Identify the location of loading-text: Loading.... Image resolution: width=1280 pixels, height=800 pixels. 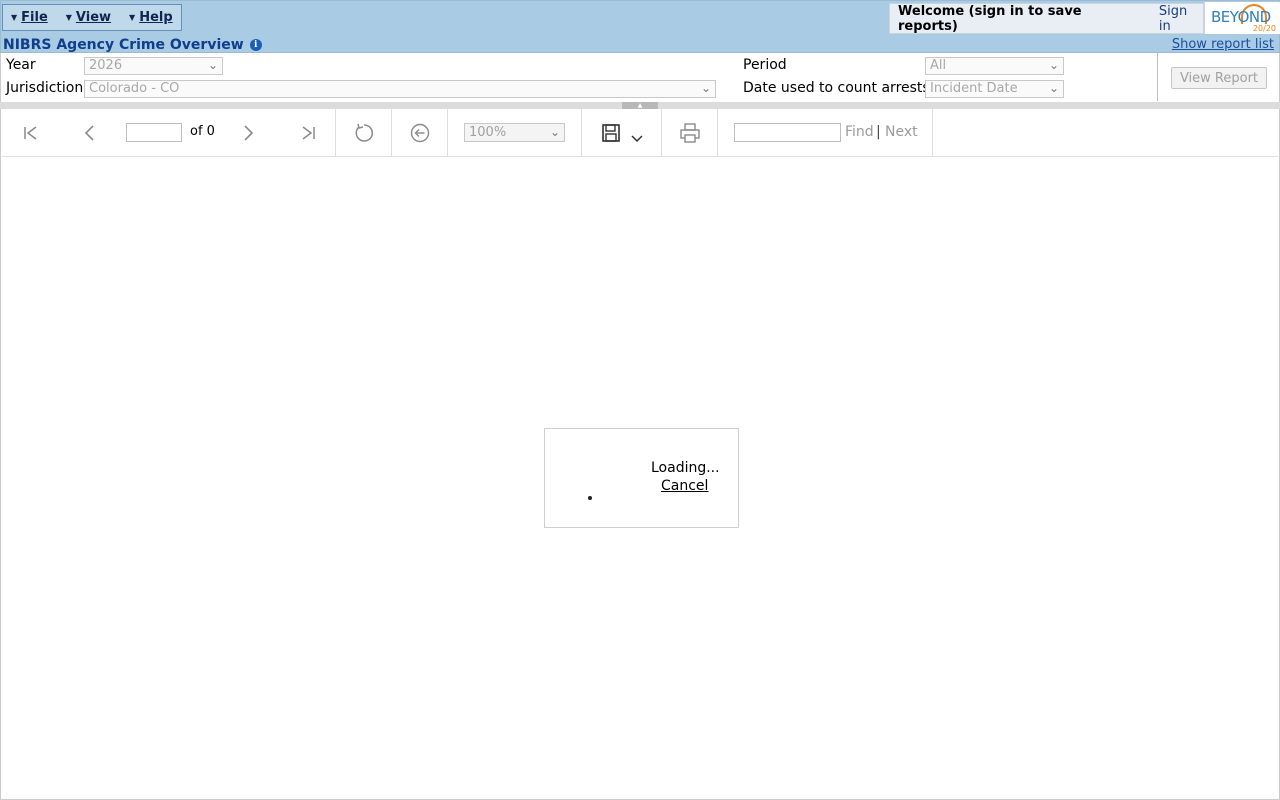
(685, 468).